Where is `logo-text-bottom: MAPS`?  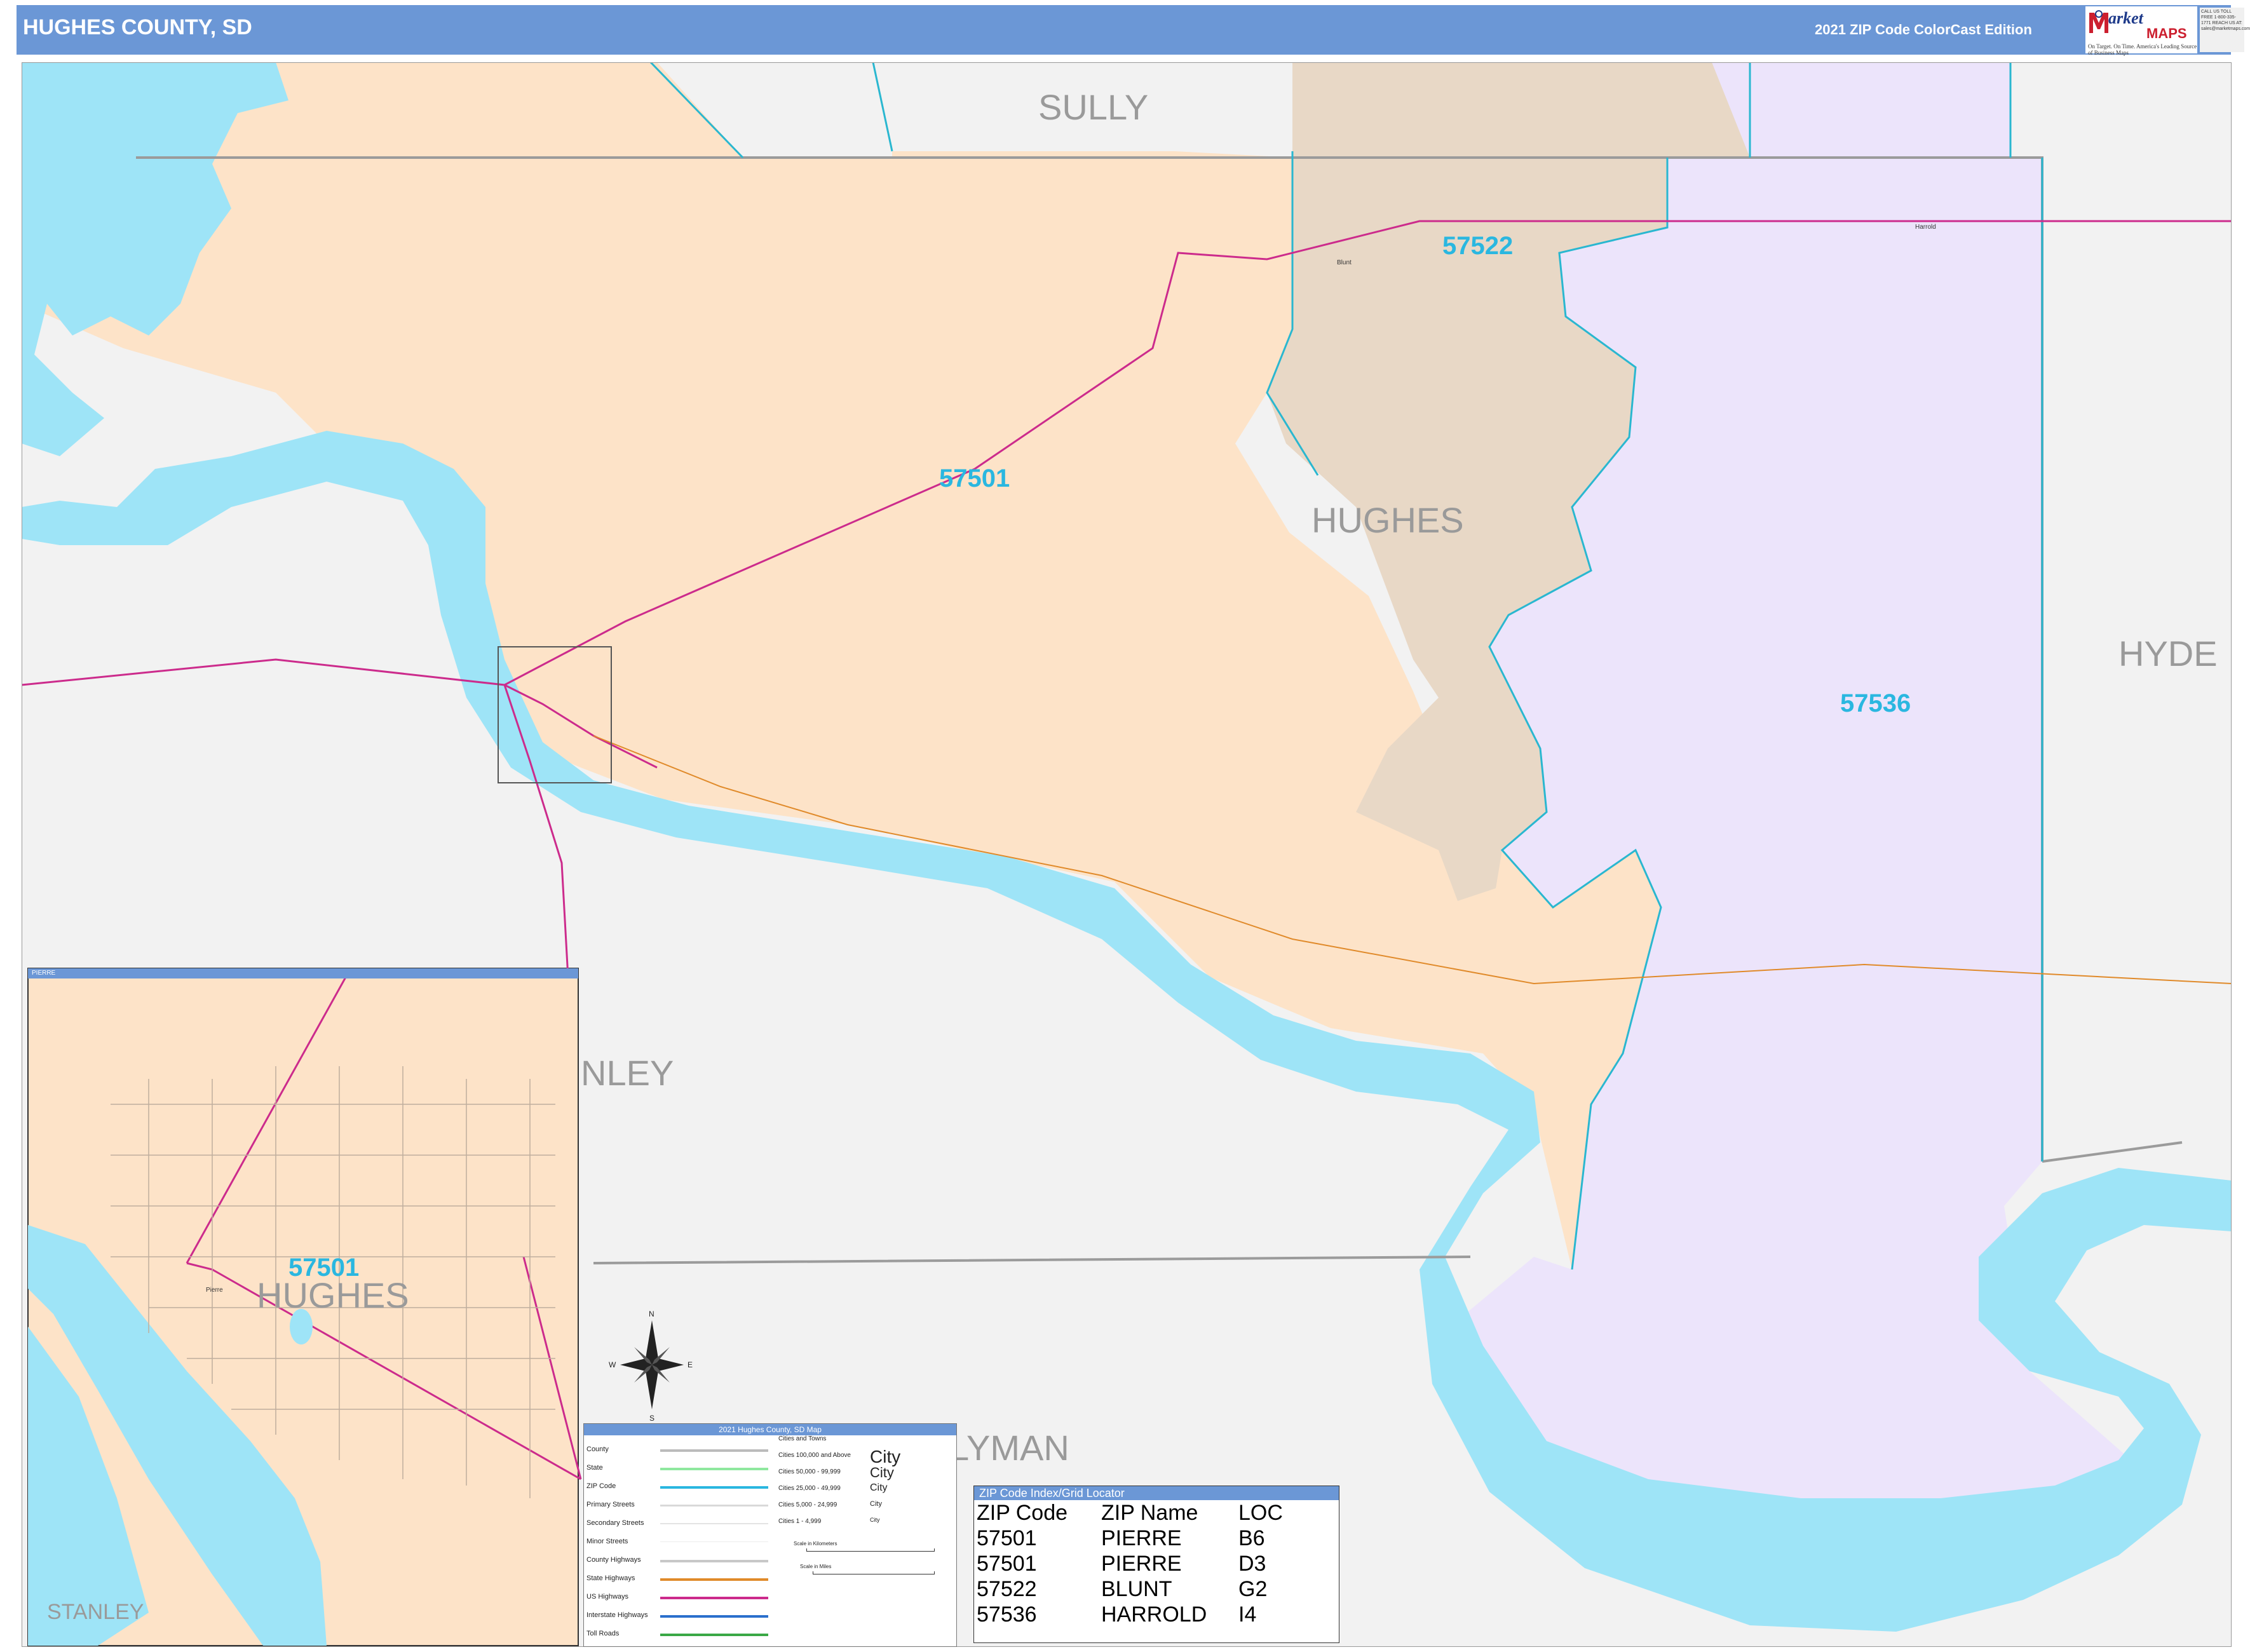 logo-text-bottom: MAPS is located at coordinates (2166, 33).